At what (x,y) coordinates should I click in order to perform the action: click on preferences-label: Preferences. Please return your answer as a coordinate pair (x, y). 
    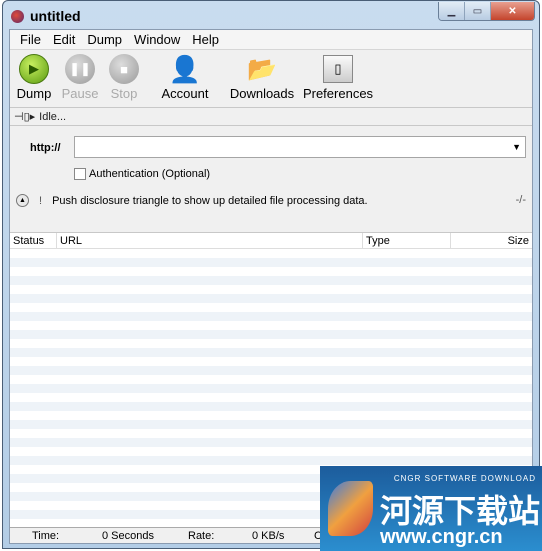
    Looking at the image, I should click on (338, 93).